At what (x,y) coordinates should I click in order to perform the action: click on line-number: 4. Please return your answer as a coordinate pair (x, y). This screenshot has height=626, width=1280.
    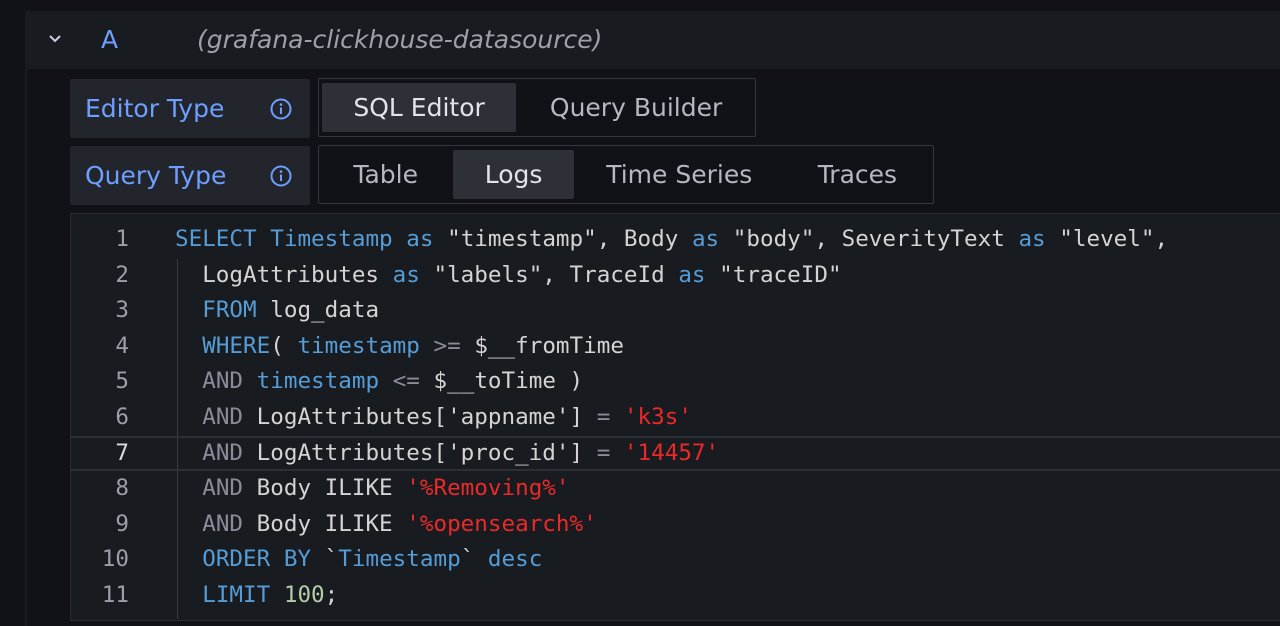
    Looking at the image, I should click on (122, 345).